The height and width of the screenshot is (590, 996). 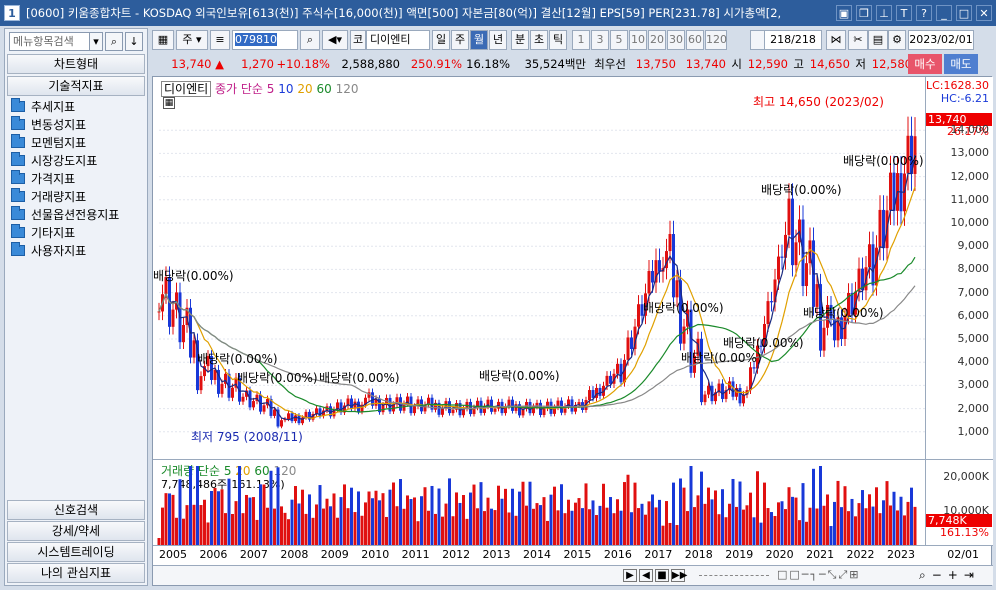 What do you see at coordinates (78, 250) in the screenshot?
I see `tree-item: 사용자지표` at bounding box center [78, 250].